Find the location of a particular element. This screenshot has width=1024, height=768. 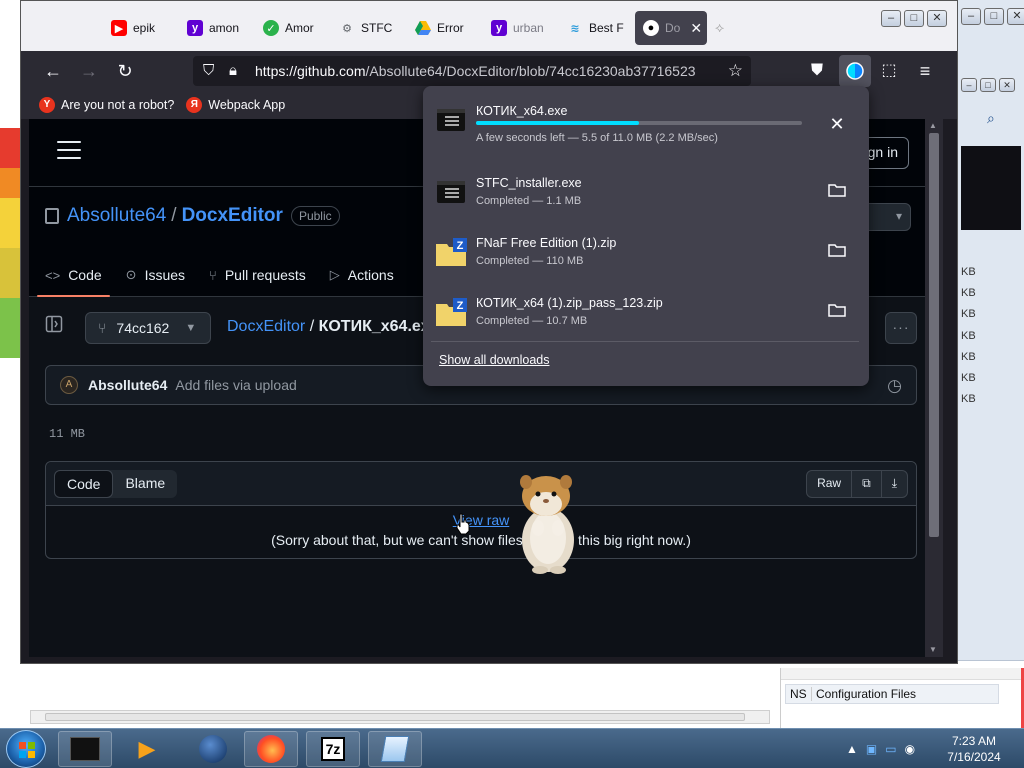

bookmark-label: Webpack App is located at coordinates (247, 105).